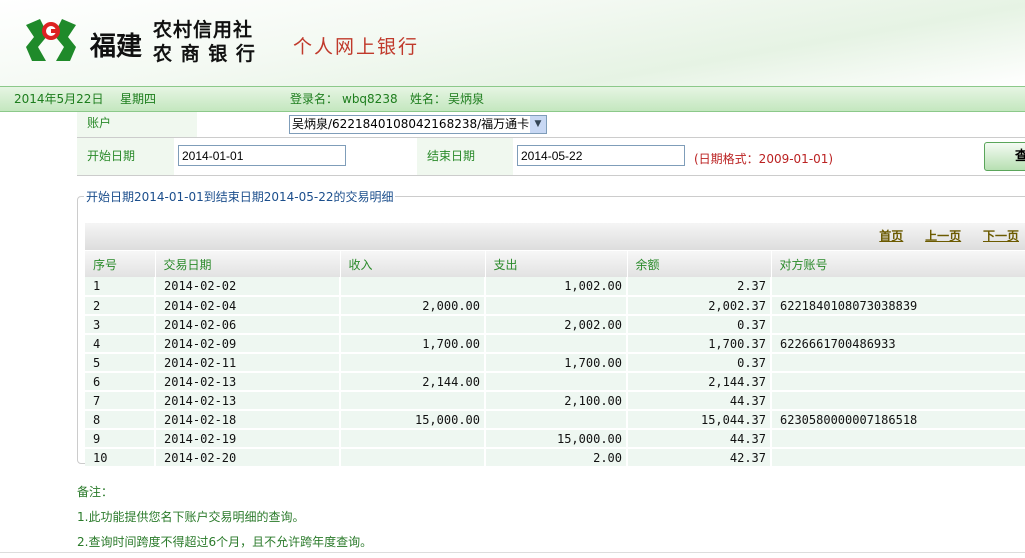  What do you see at coordinates (59, 99) in the screenshot?
I see `current-date: 2014年5月22日` at bounding box center [59, 99].